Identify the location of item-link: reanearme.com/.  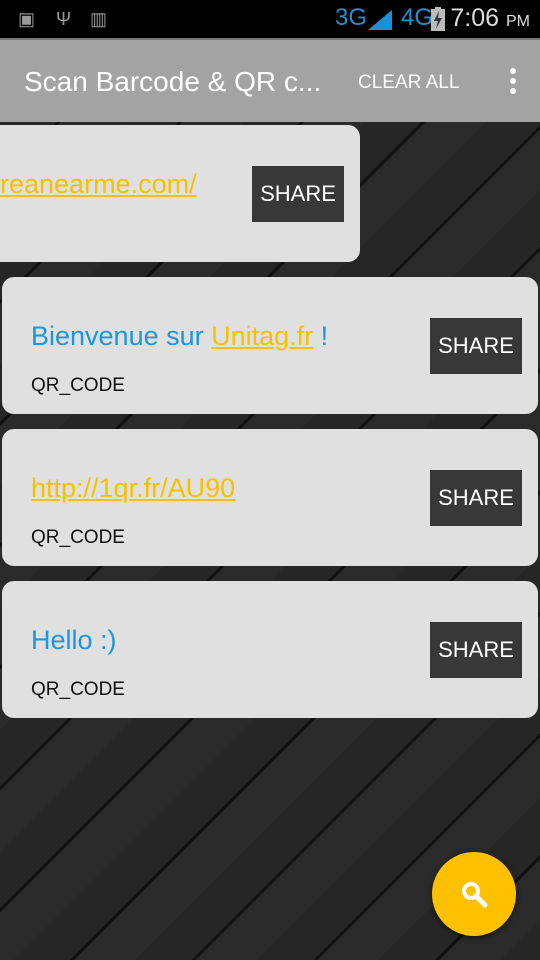
(98, 184).